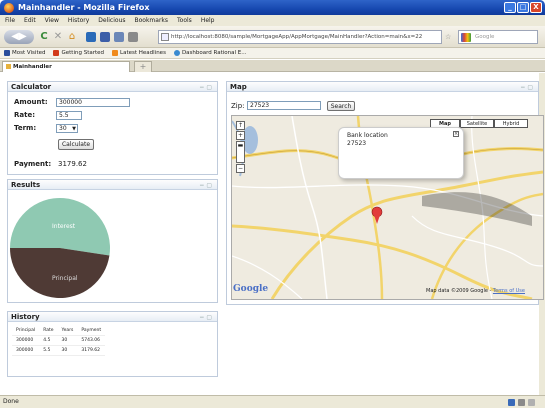 This screenshot has height=408, width=545. I want to click on menu-view: View, so click(52, 20).